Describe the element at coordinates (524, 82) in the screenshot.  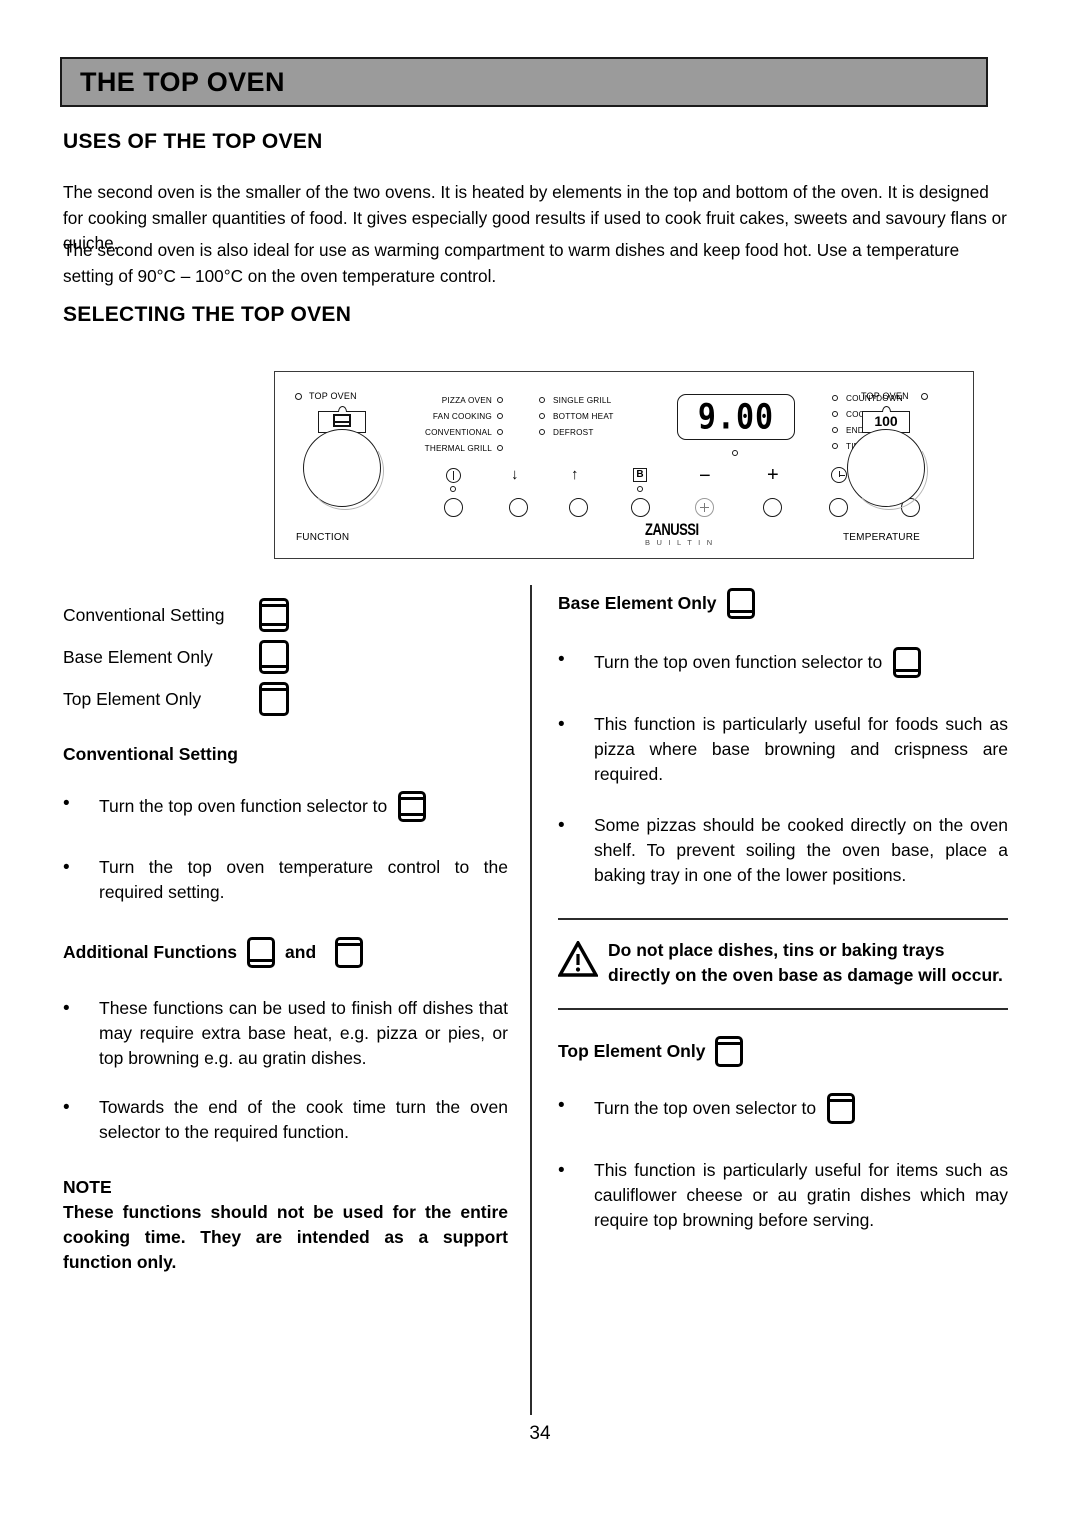
I see `page-title-bar: THE TOP OVEN` at that location.